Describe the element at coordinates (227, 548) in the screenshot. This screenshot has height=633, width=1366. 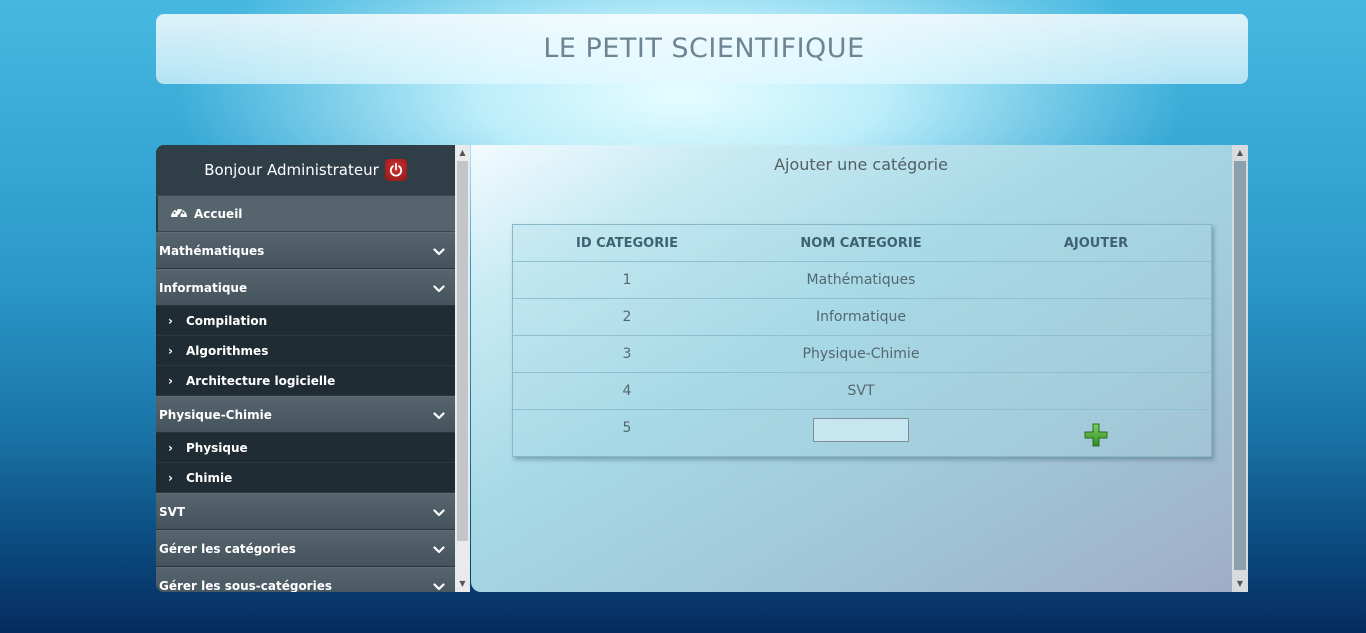
I see `sidebar-section-label: Gérer les catégories` at that location.